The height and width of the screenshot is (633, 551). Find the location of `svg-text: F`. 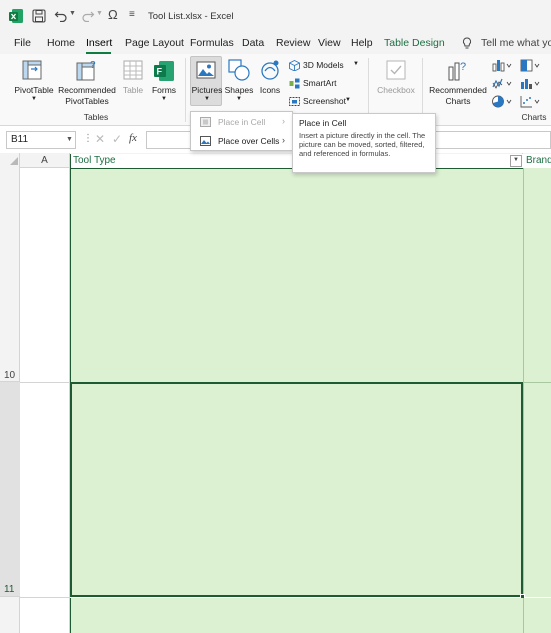

svg-text: F is located at coordinates (160, 72).